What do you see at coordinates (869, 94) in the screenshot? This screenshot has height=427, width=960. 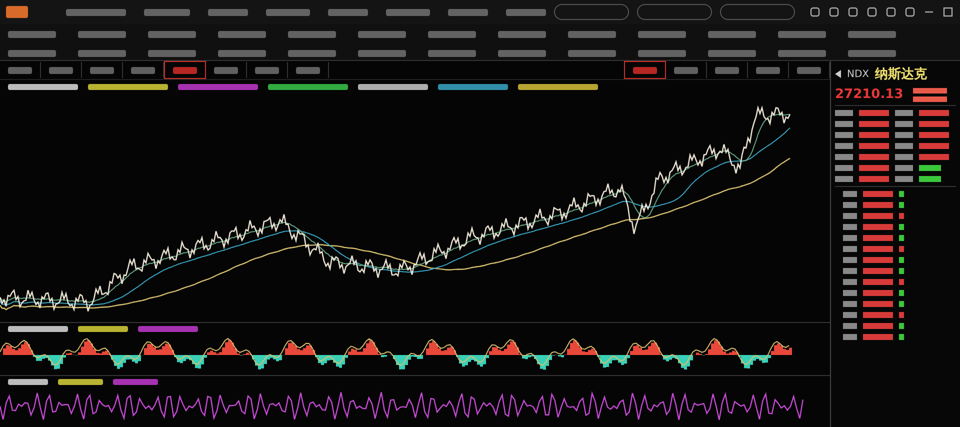 I see `index-price: 27210.13` at bounding box center [869, 94].